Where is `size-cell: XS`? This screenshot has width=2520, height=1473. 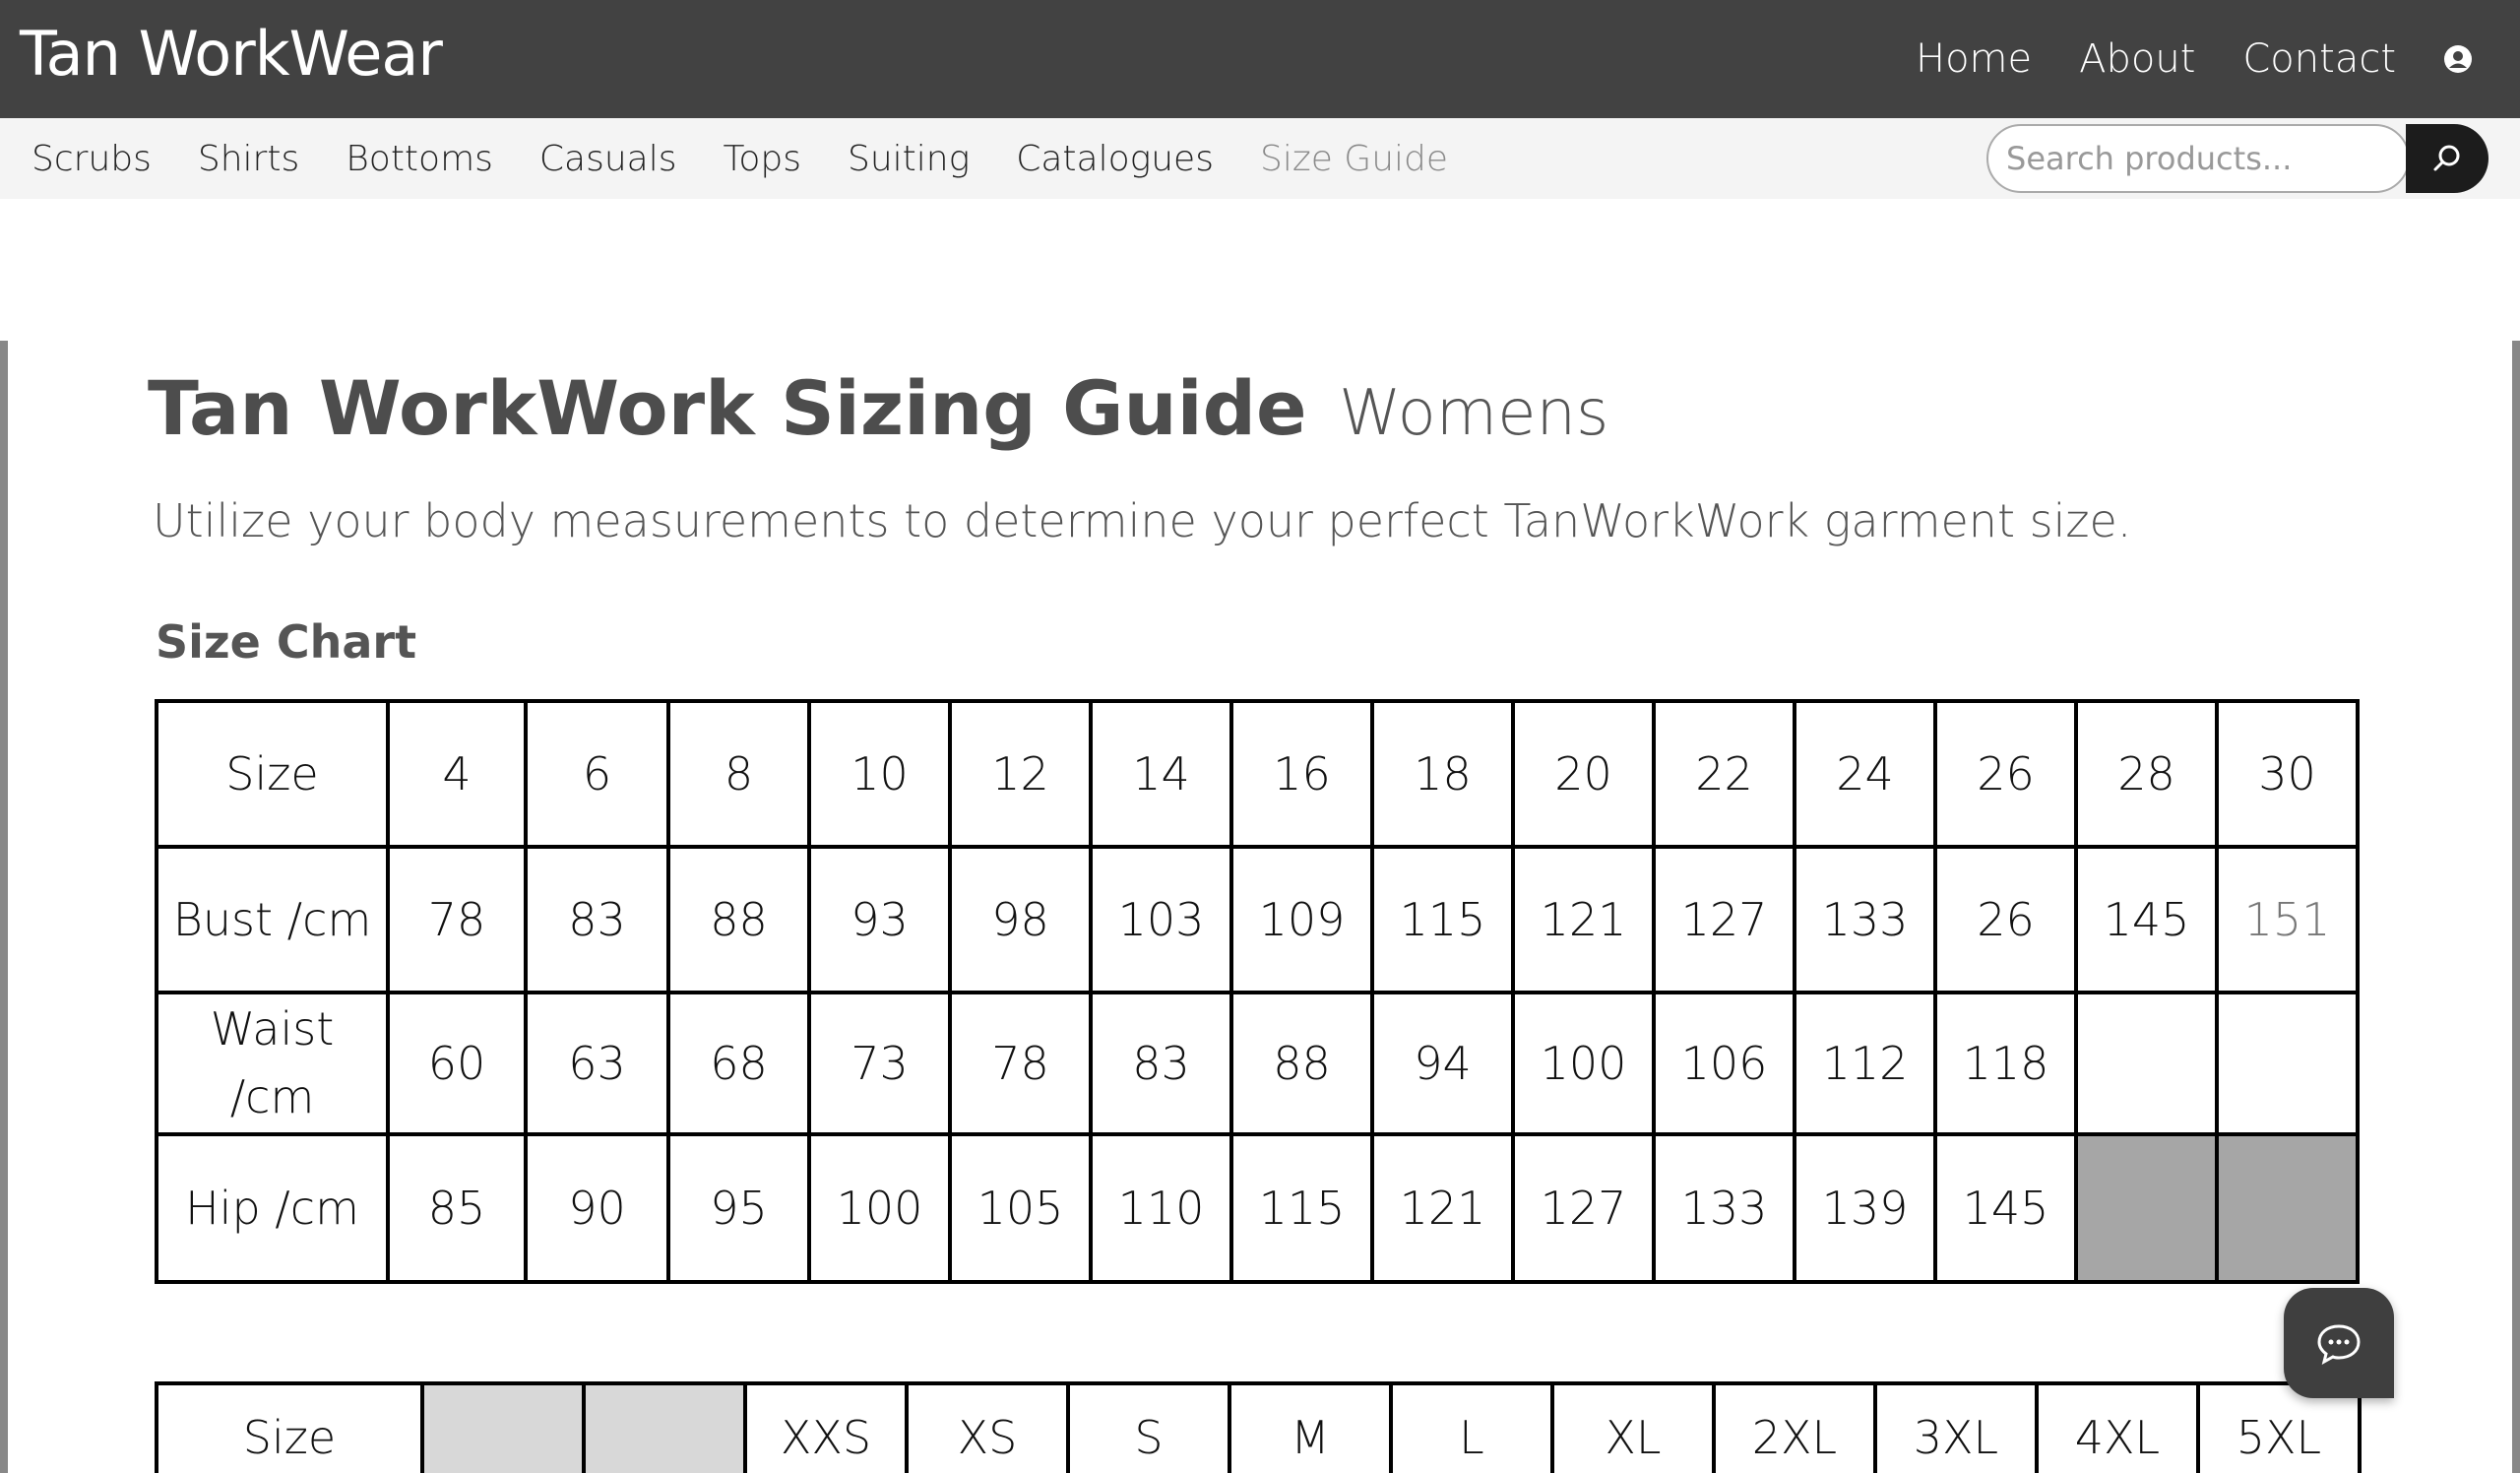 size-cell: XS is located at coordinates (987, 1427).